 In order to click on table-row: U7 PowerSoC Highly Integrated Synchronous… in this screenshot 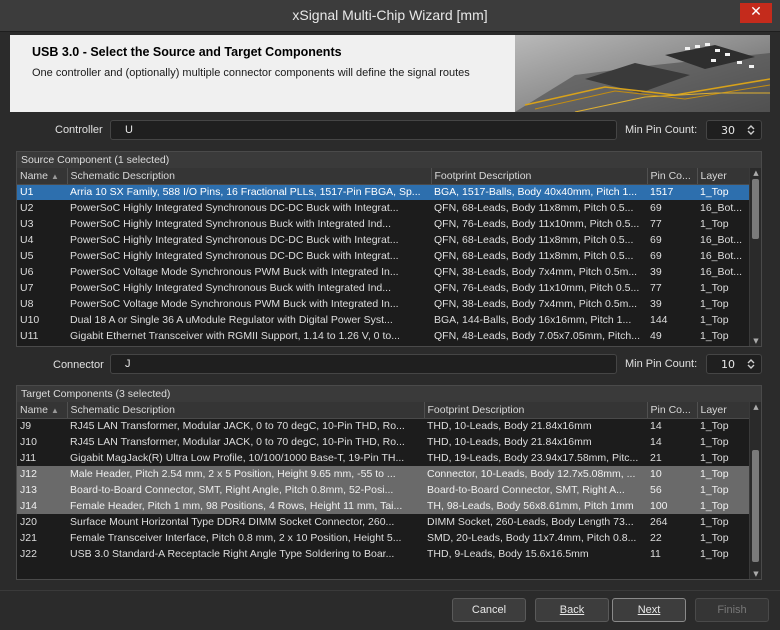, I will do `click(383, 288)`.